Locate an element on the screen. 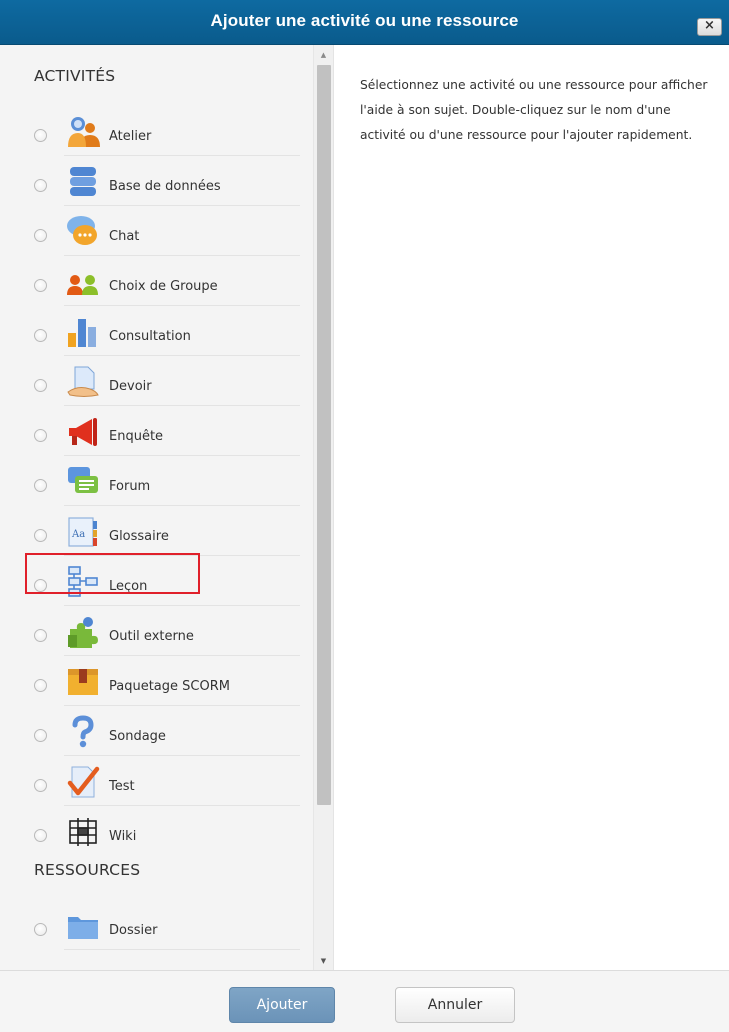 The image size is (729, 1032). chat-icon is located at coordinates (83, 232).